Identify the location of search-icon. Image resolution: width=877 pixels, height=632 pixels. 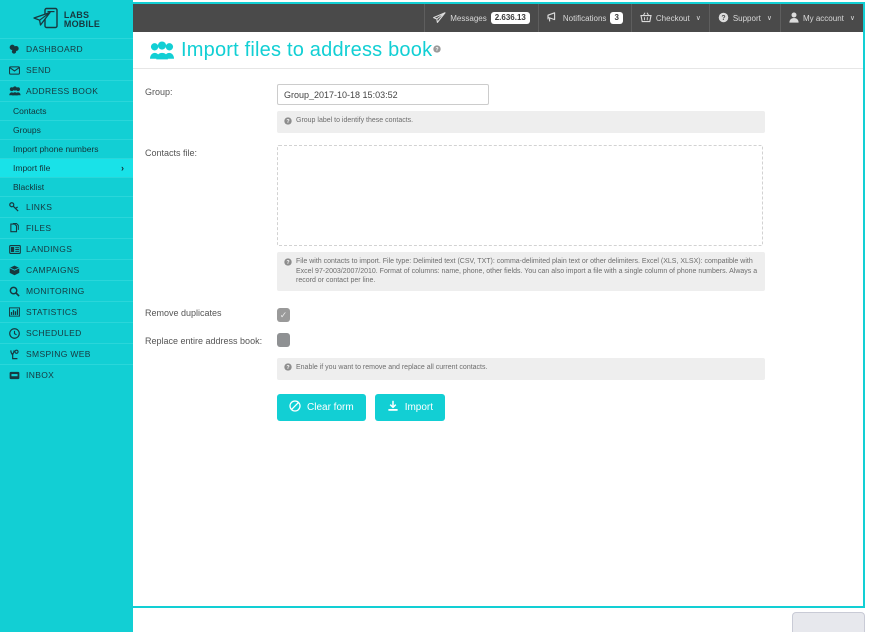
(15, 291).